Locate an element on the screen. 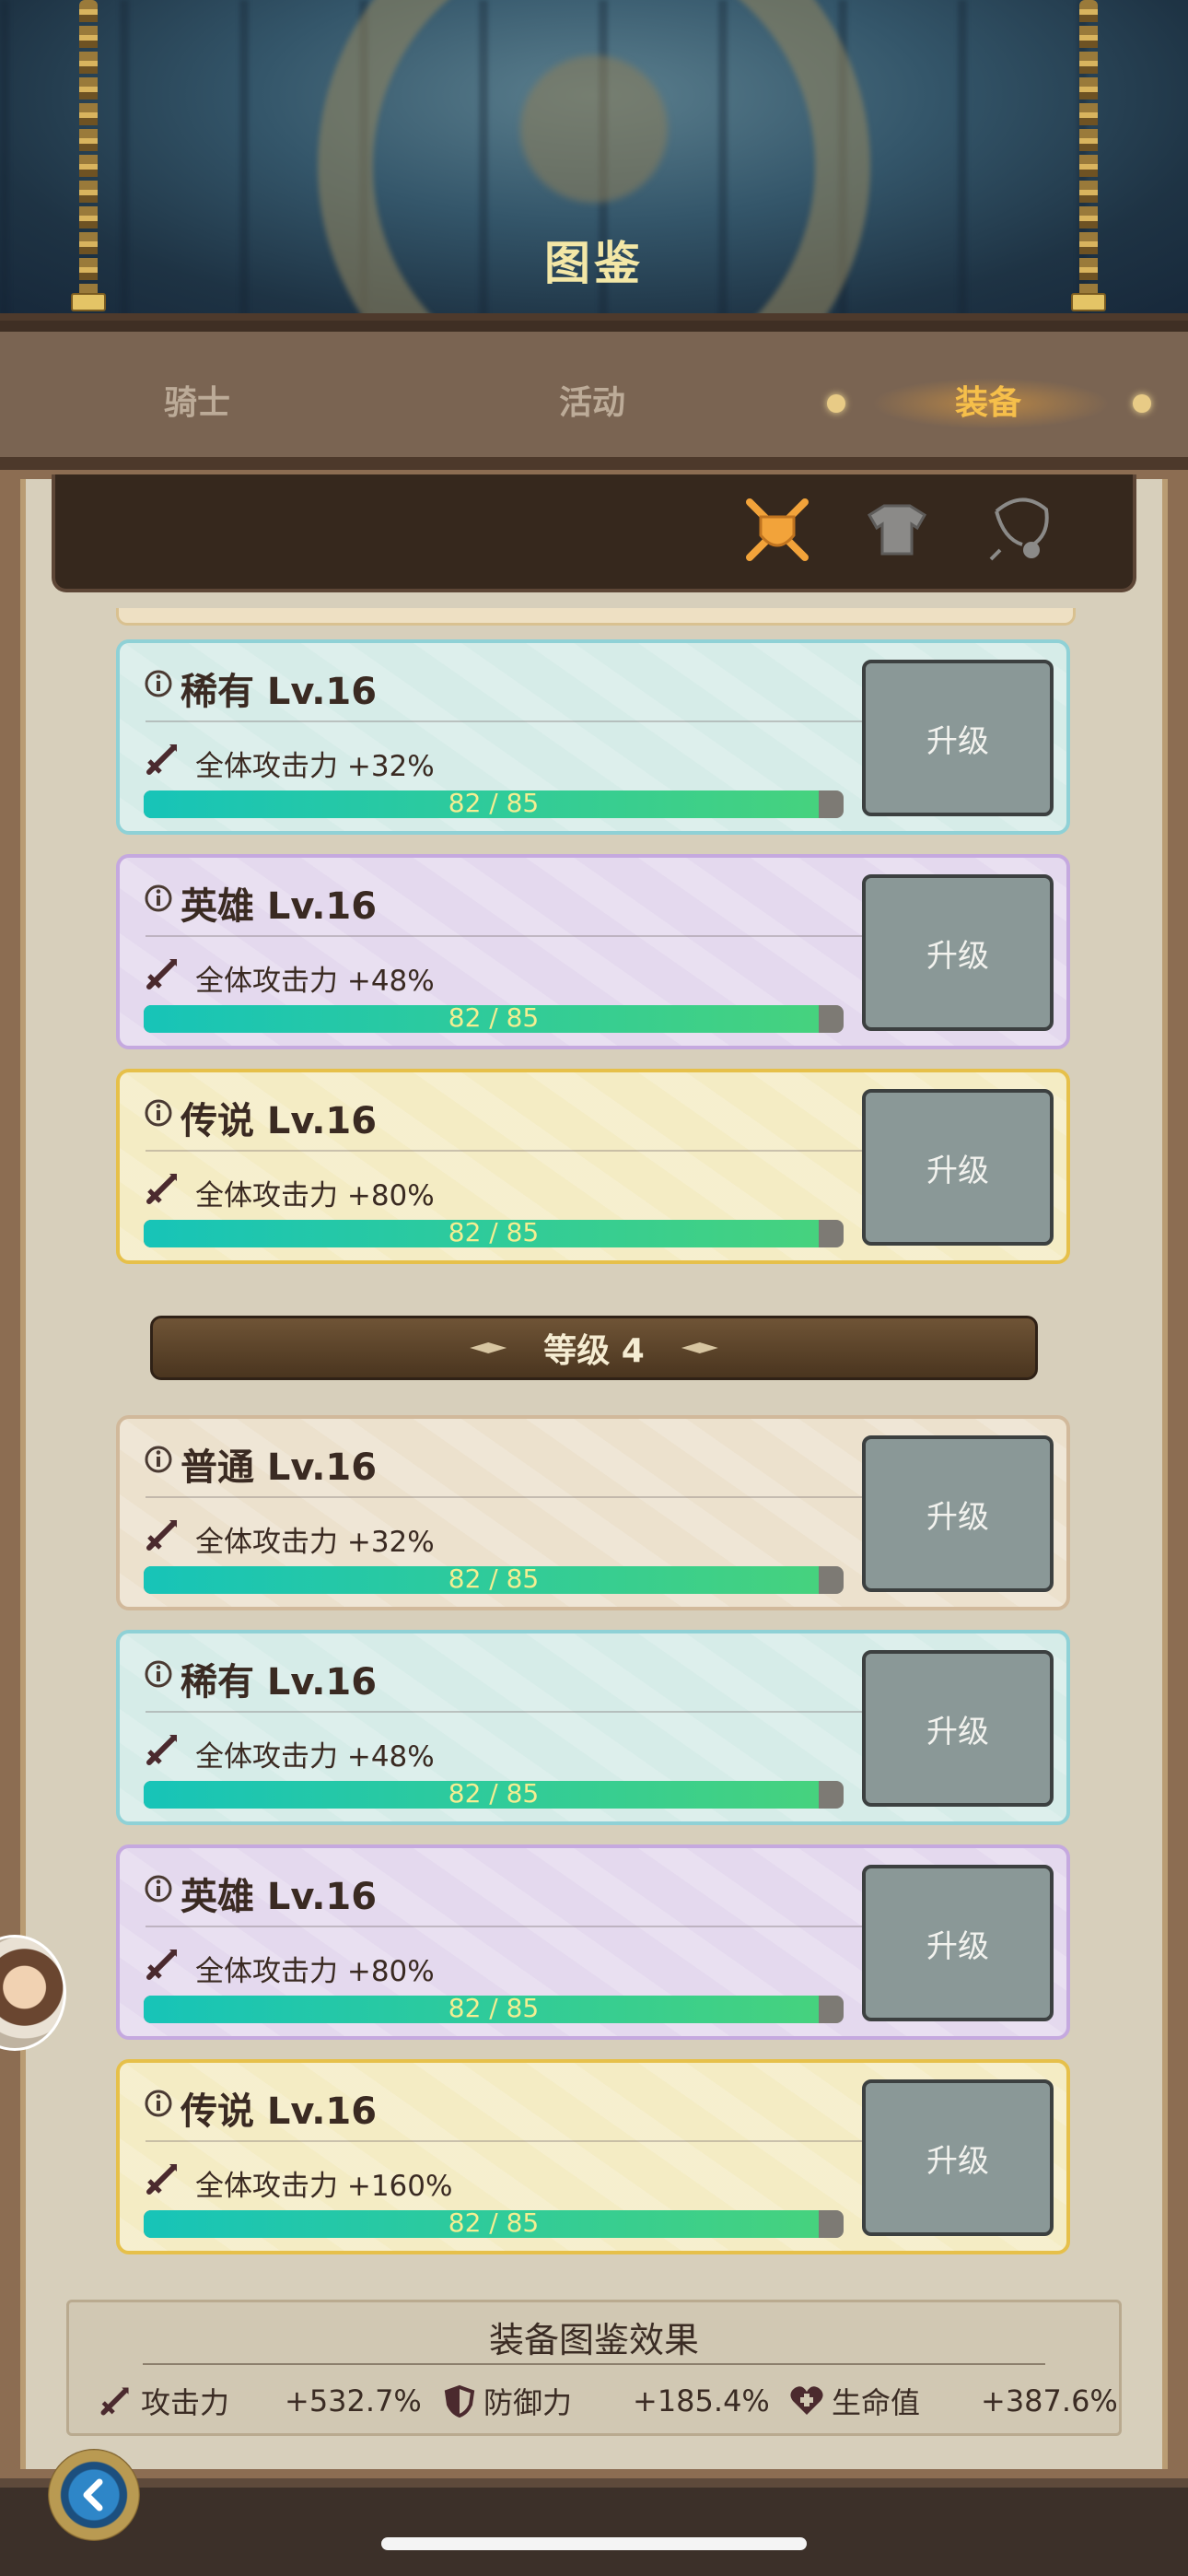 The width and height of the screenshot is (1188, 2576). filter-armor is located at coordinates (897, 530).